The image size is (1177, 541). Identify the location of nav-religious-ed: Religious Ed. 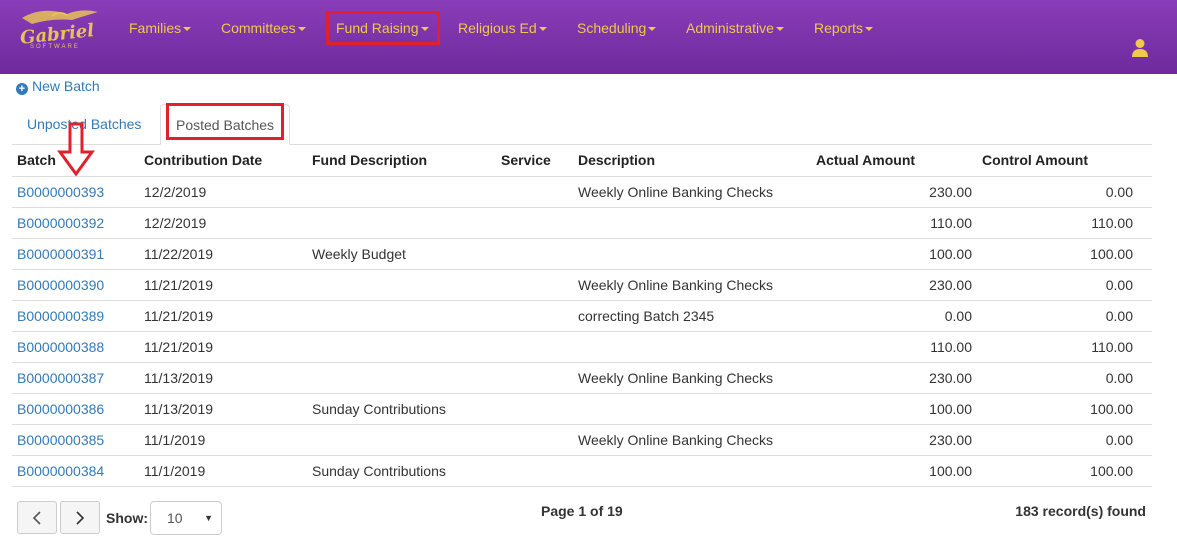
(502, 28).